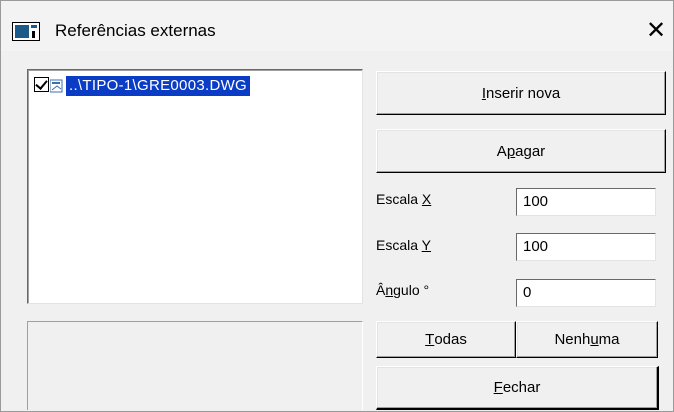  I want to click on scale-y-label: Escala Y, so click(403, 245).